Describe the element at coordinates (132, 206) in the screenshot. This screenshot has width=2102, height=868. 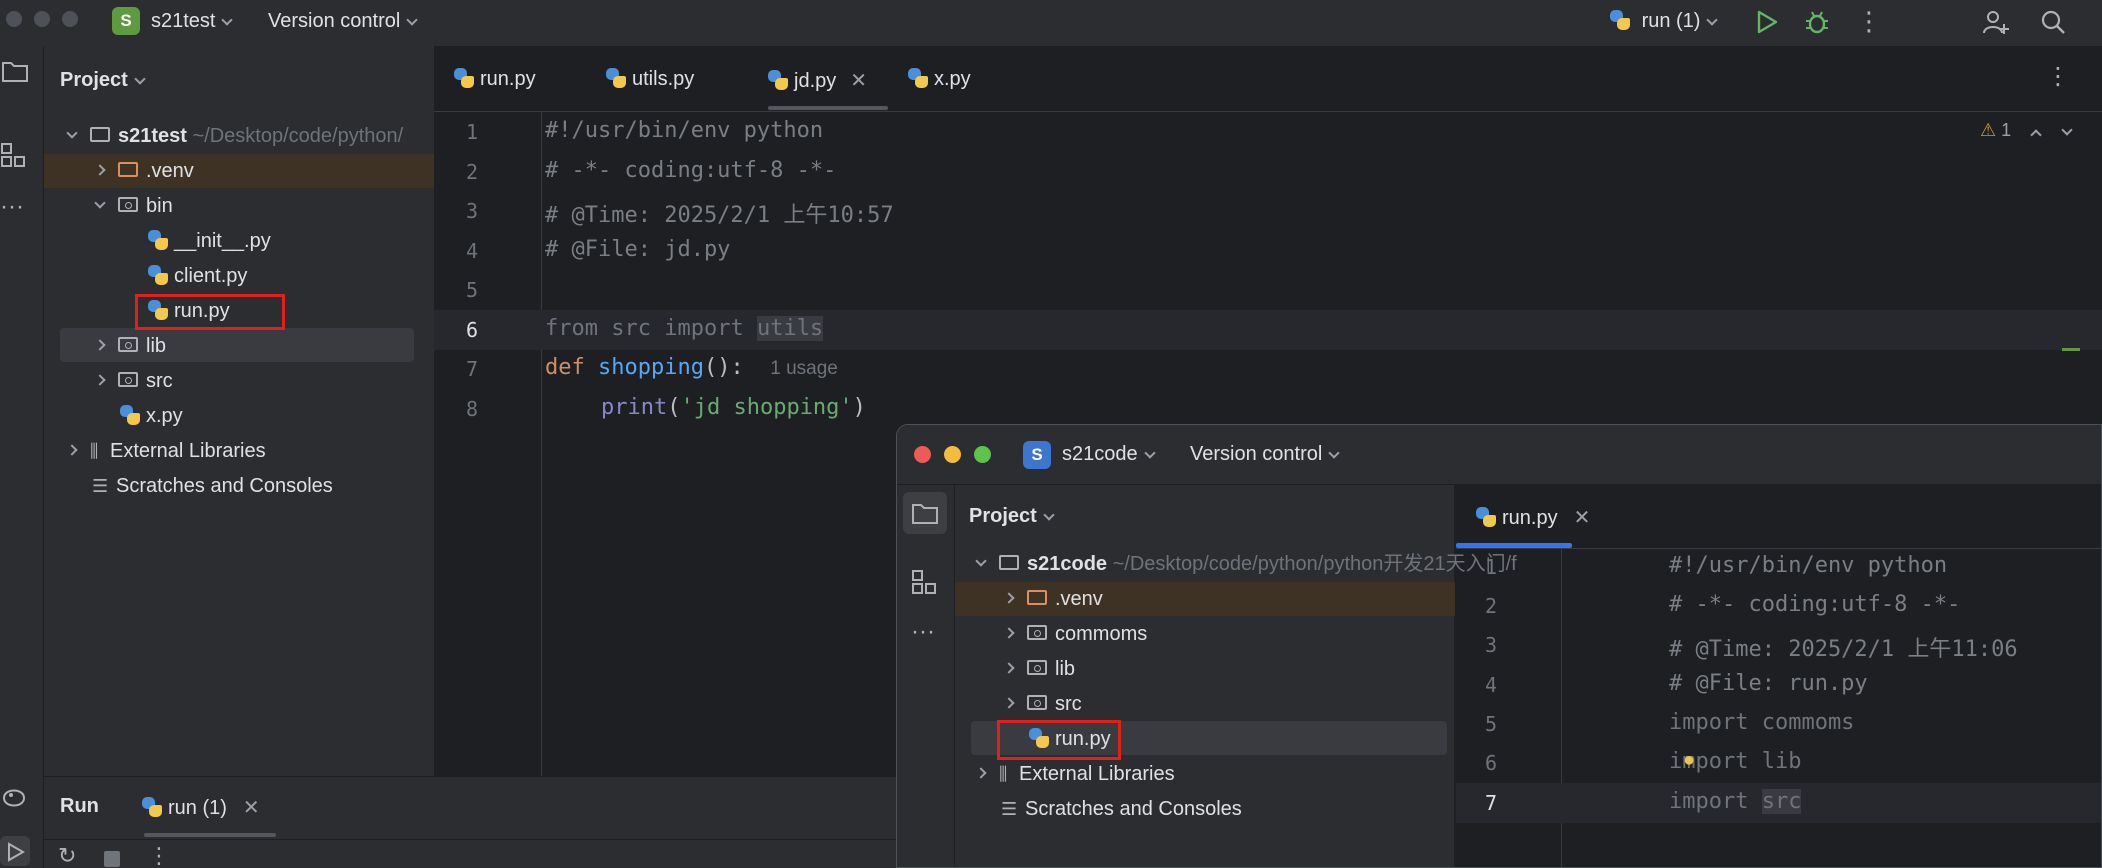
I see `tree-item-bin: bin` at that location.